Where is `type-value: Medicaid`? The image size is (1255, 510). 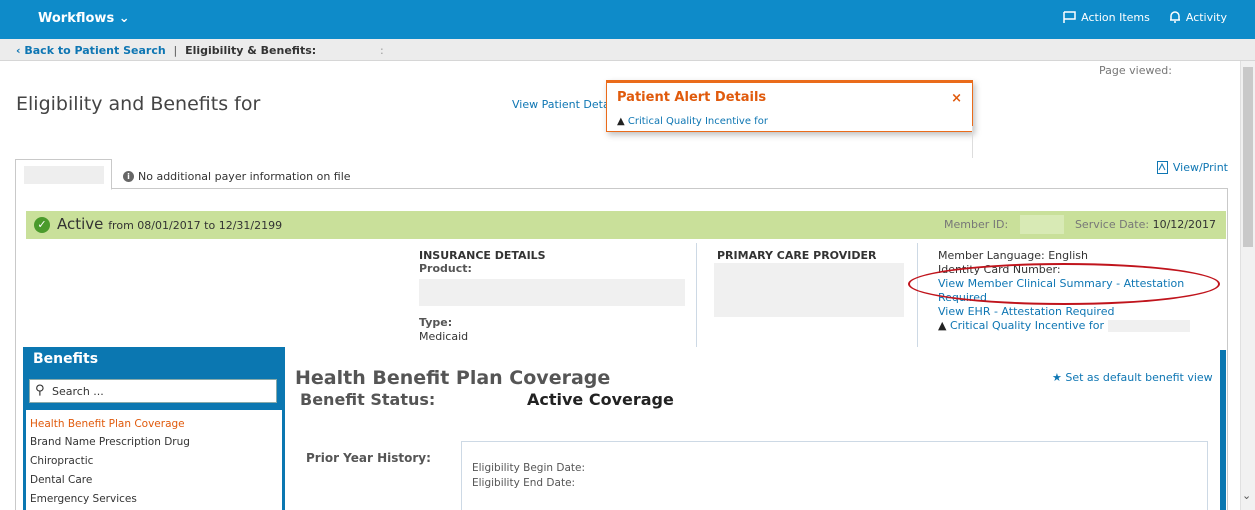
type-value: Medicaid is located at coordinates (444, 336).